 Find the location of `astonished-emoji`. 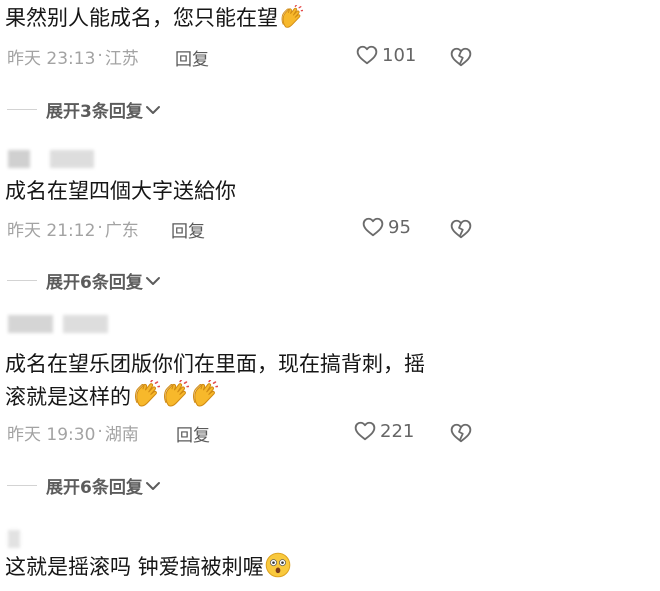

astonished-emoji is located at coordinates (278, 565).